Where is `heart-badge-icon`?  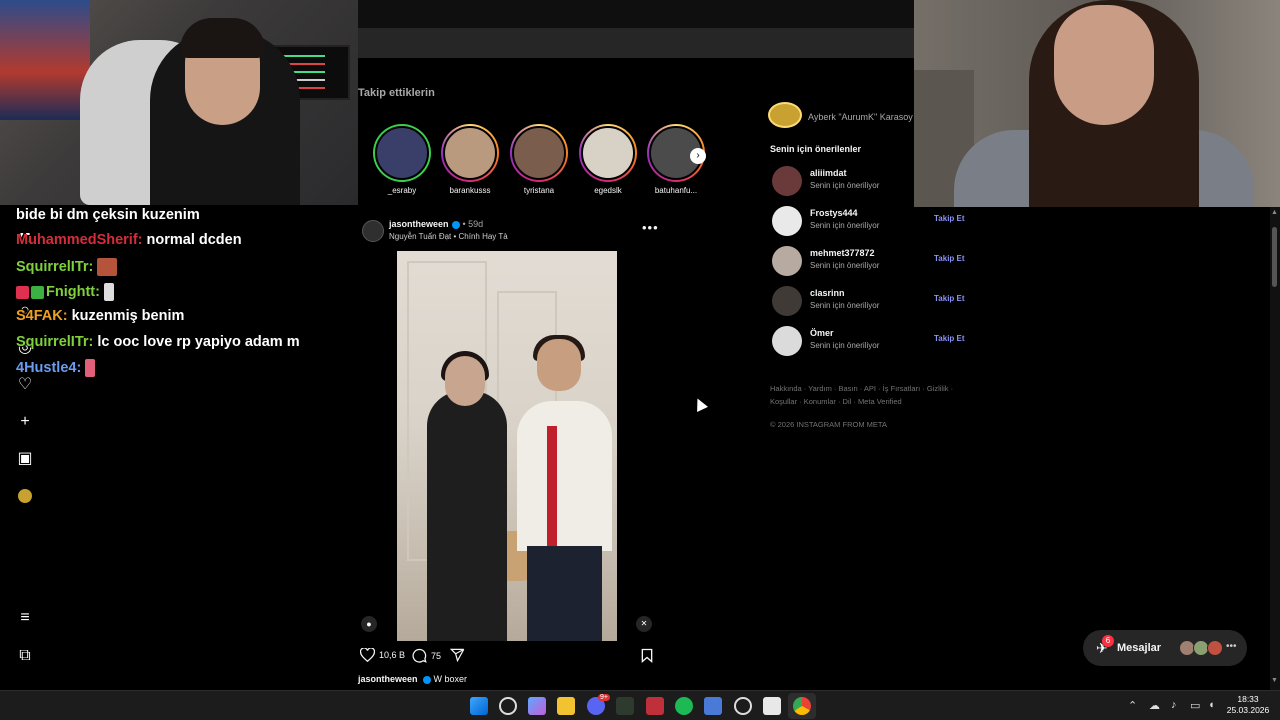
heart-badge-icon is located at coordinates (22, 292).